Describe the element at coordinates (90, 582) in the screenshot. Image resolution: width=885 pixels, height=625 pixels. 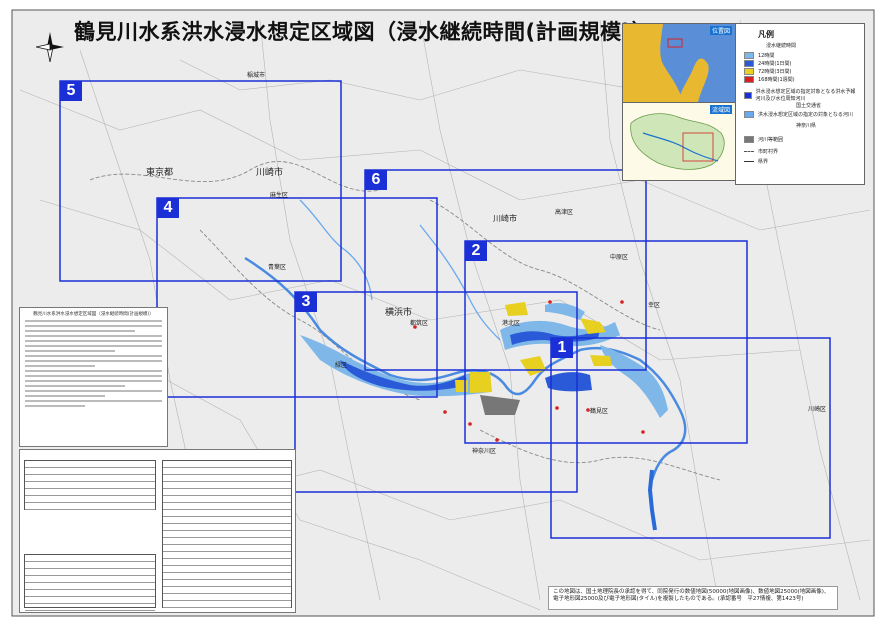
I see `table-left-bottom` at that location.